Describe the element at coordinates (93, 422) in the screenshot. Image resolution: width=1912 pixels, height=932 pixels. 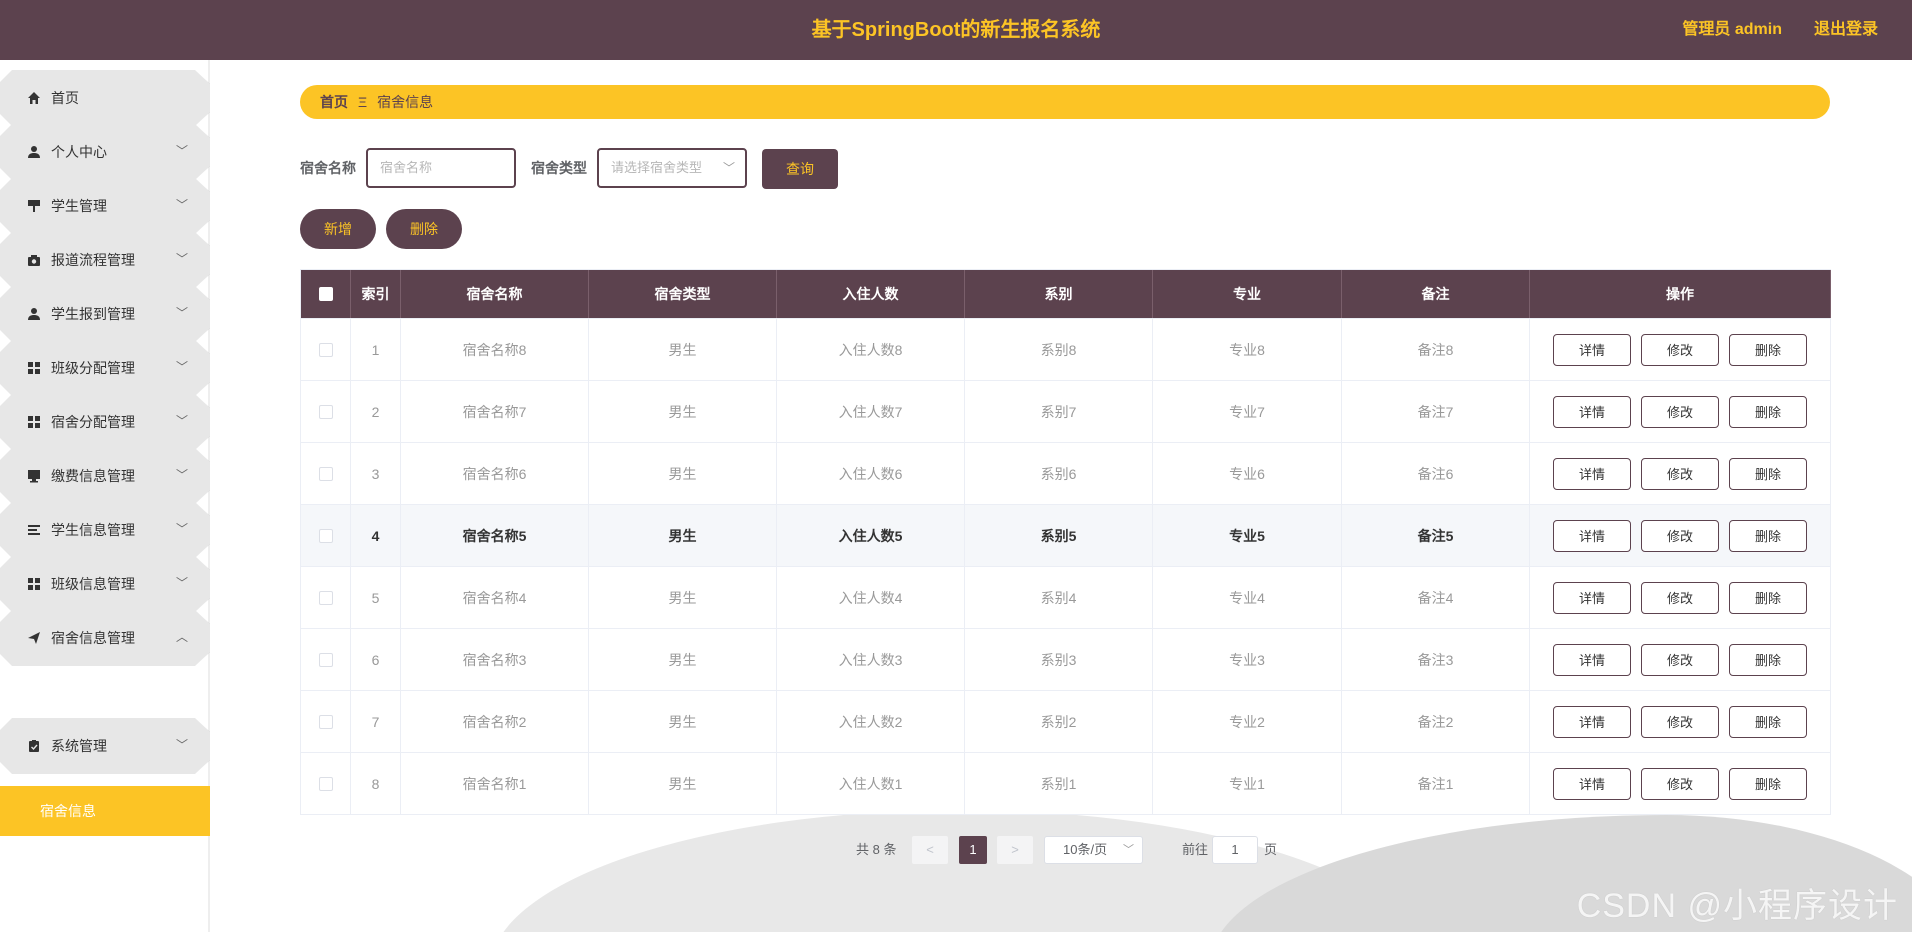
I see `sidebar-item-label: 宿舍分配管理` at that location.